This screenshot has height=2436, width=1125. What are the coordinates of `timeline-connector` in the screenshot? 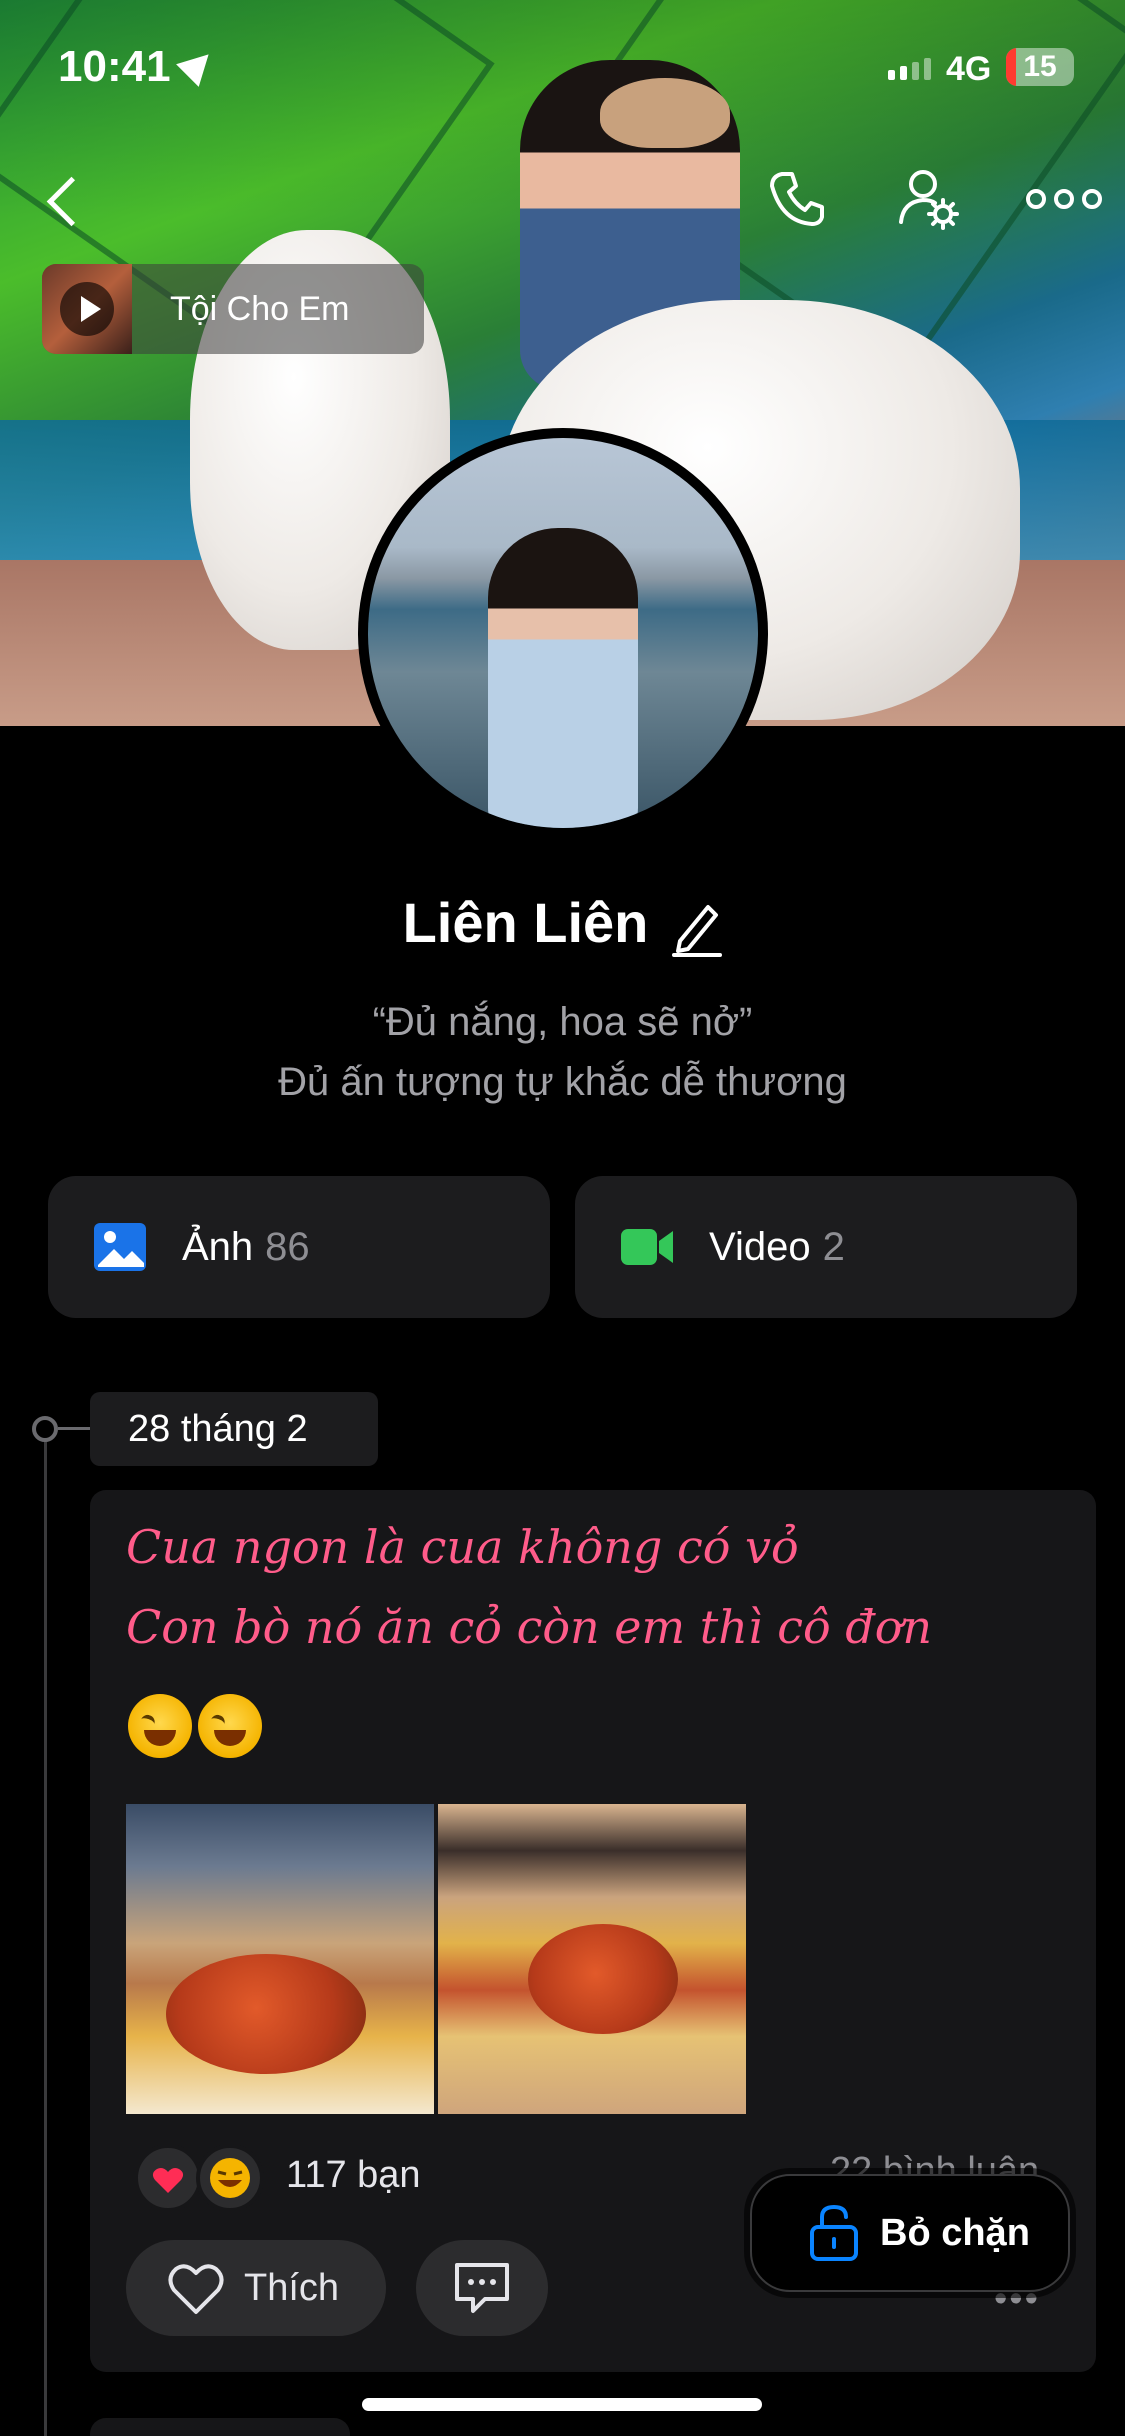 It's located at (74, 1428).